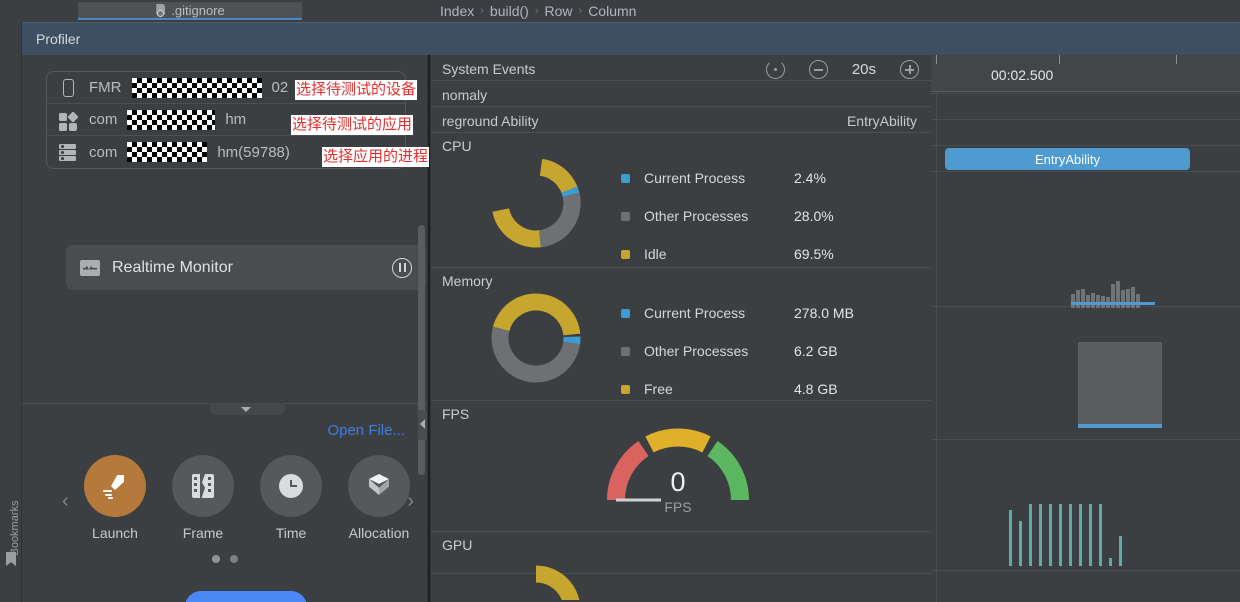  I want to click on row-foreground-ability-label: reground Ability, so click(490, 121).